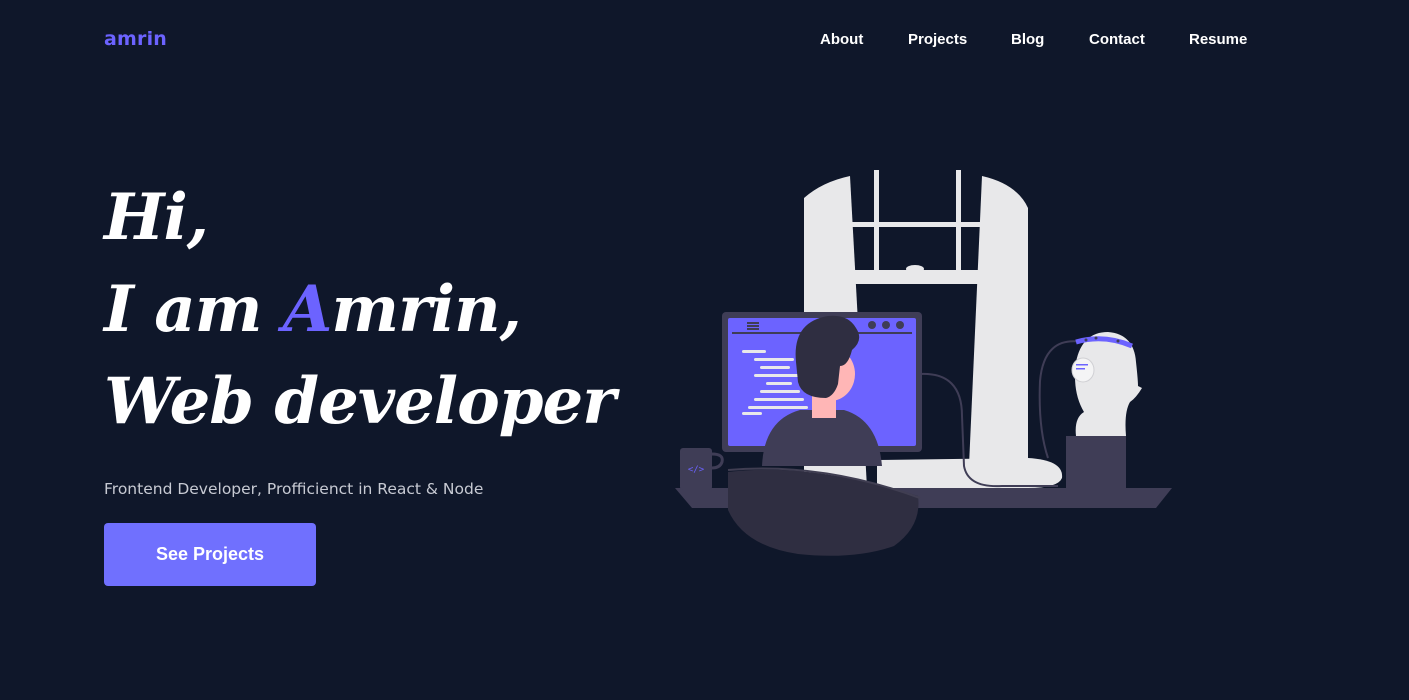  What do you see at coordinates (1027, 39) in the screenshot?
I see `nav-link-blog: Blog` at bounding box center [1027, 39].